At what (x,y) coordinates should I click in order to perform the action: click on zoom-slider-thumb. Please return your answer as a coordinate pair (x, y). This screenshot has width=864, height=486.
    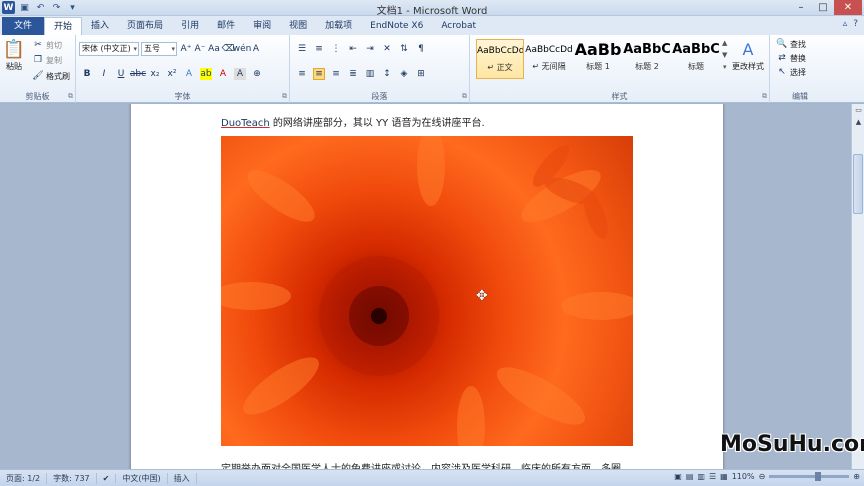
    Looking at the image, I should click on (818, 476).